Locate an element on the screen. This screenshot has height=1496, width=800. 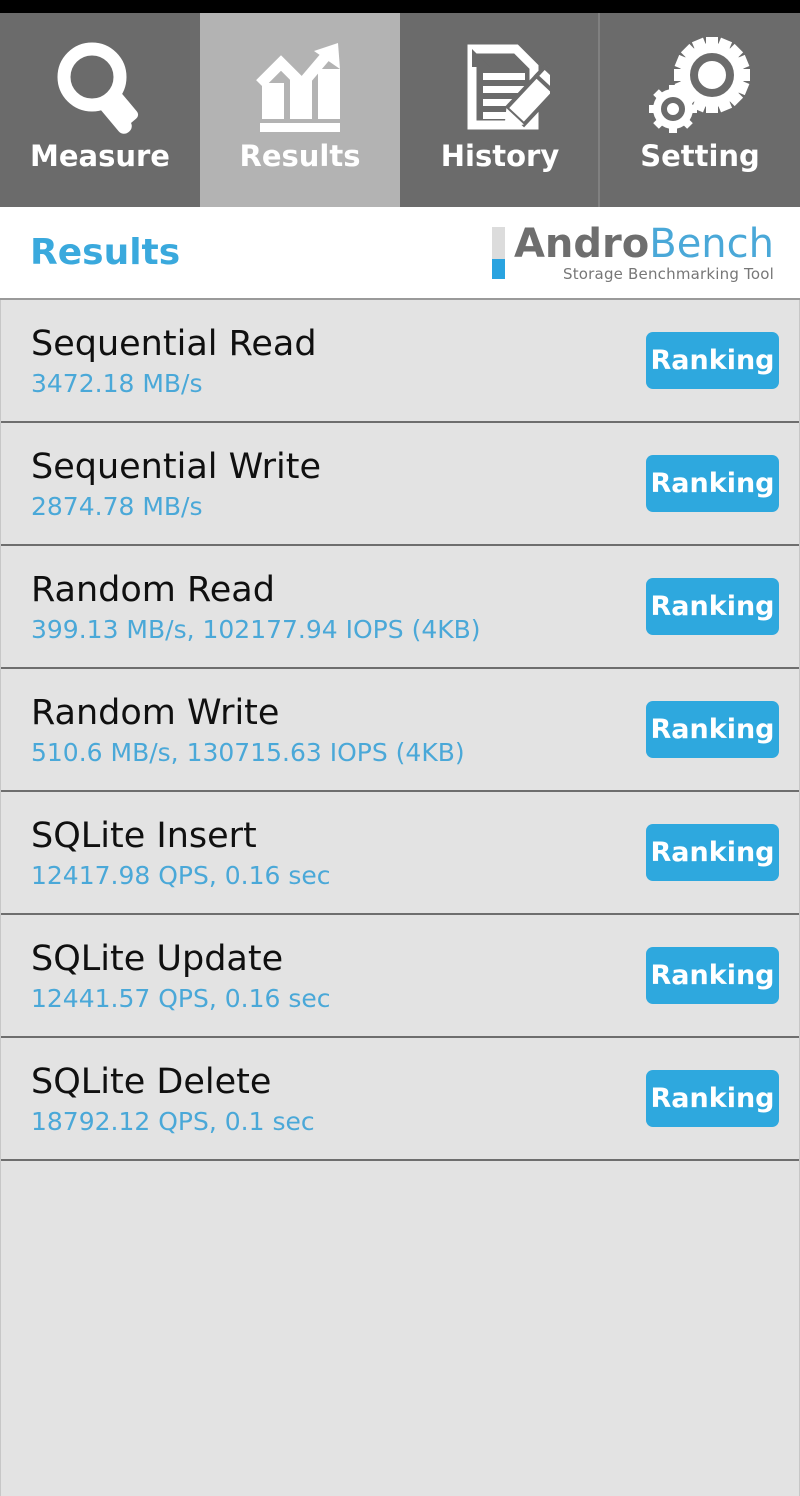
brand-logo: AndroBench Storage Benchmarking Tool is located at coordinates (632, 251).